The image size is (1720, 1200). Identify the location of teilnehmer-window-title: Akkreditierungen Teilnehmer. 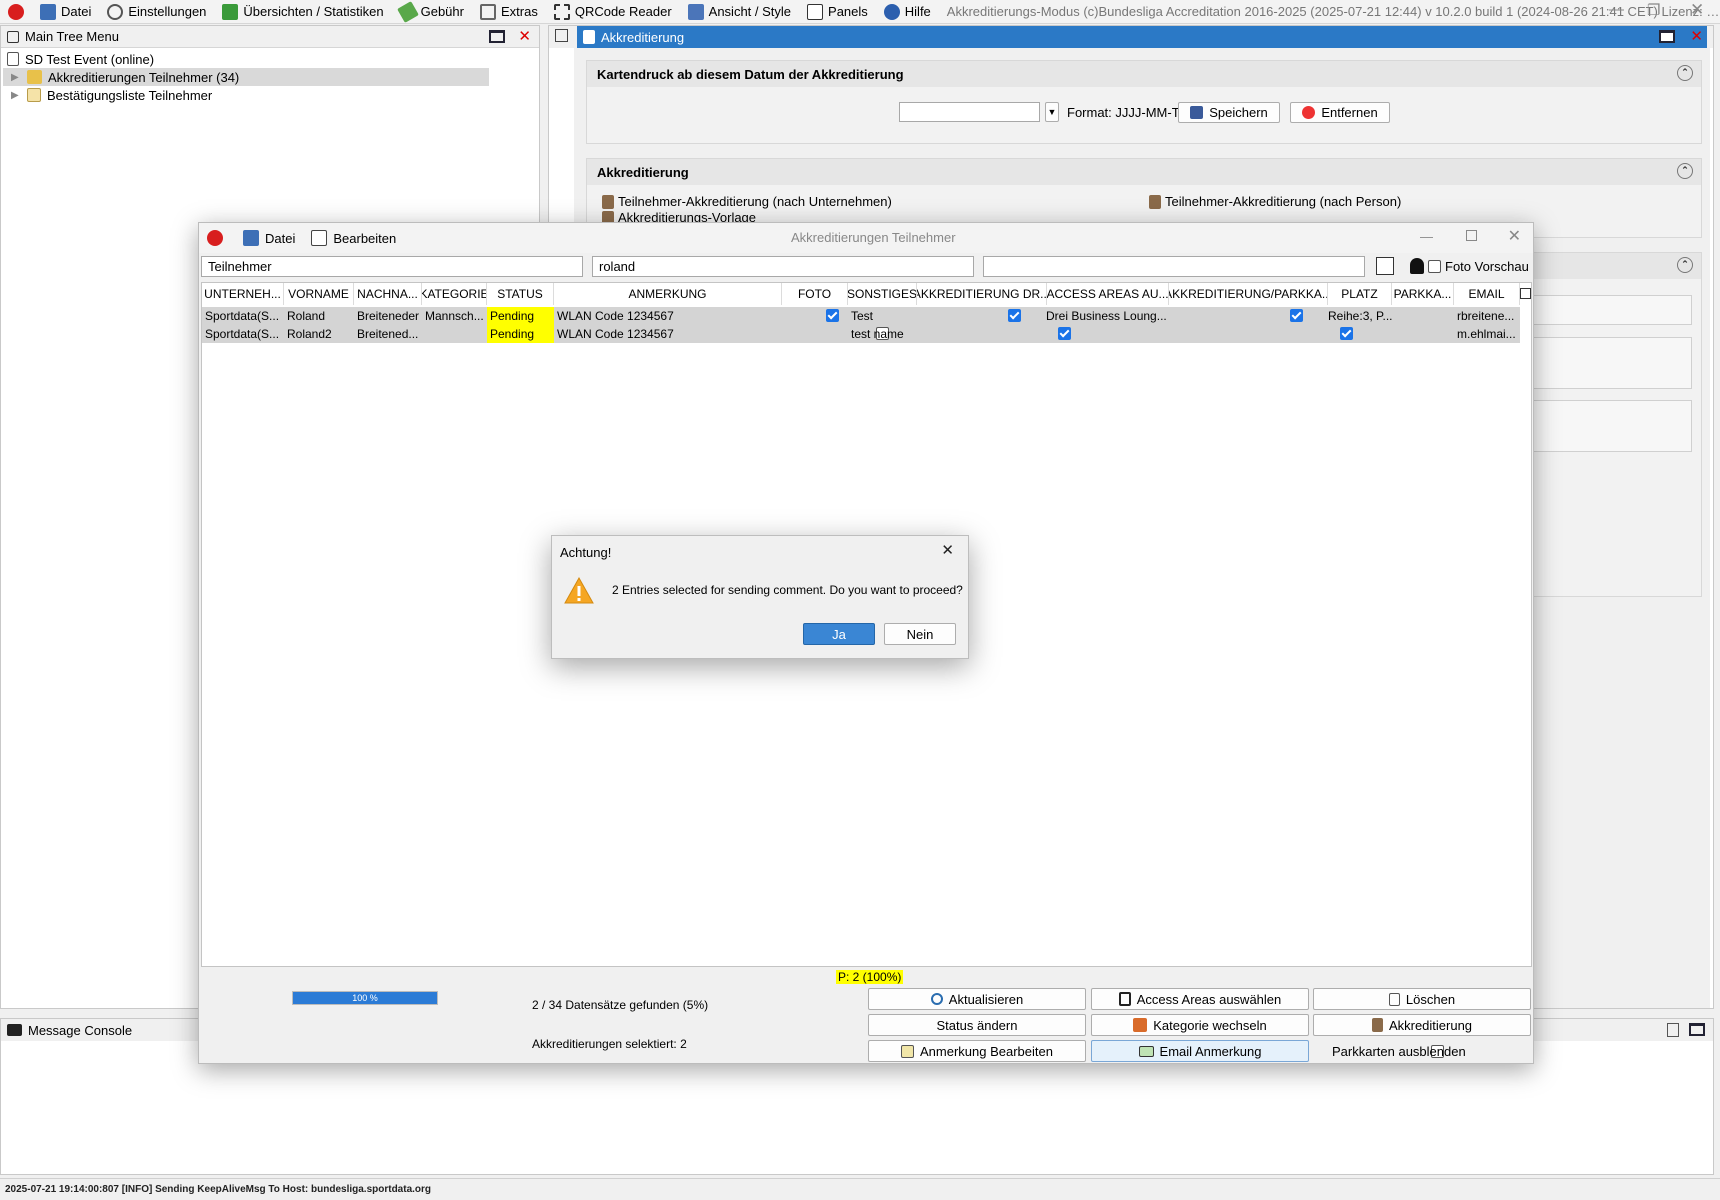
(873, 237).